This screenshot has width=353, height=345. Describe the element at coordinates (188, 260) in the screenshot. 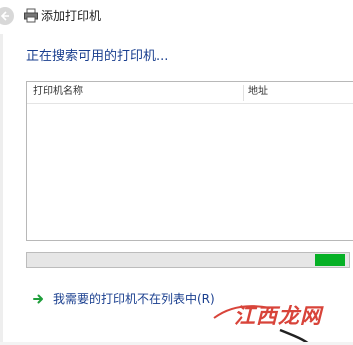

I see `search-progress-bar` at that location.